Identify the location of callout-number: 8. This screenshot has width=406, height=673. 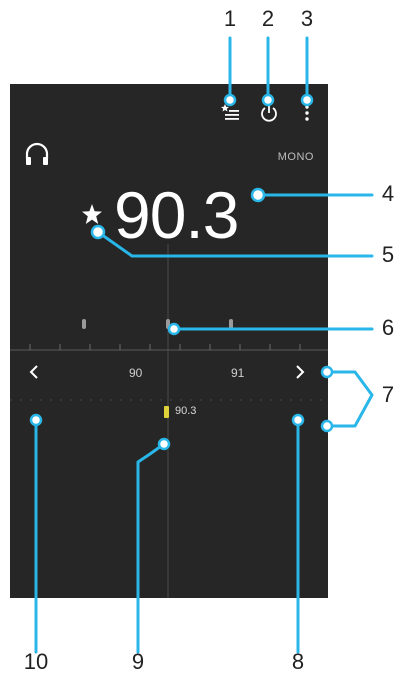
(298, 661).